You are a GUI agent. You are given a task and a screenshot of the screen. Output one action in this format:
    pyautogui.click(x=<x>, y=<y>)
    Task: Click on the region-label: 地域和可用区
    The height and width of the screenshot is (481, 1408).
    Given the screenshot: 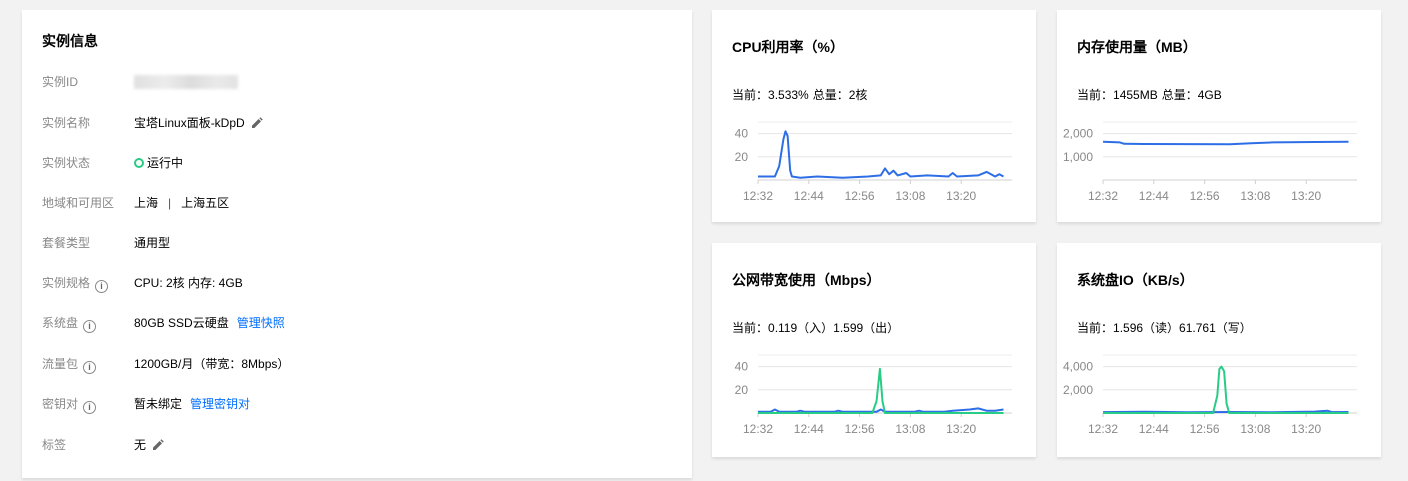 What is the action you would take?
    pyautogui.click(x=78, y=203)
    